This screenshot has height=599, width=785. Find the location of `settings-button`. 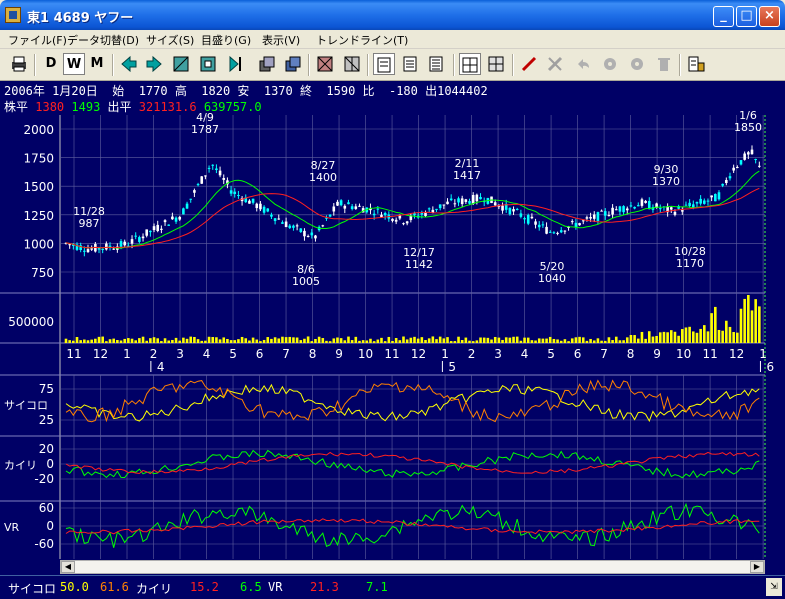

settings-button is located at coordinates (696, 64).